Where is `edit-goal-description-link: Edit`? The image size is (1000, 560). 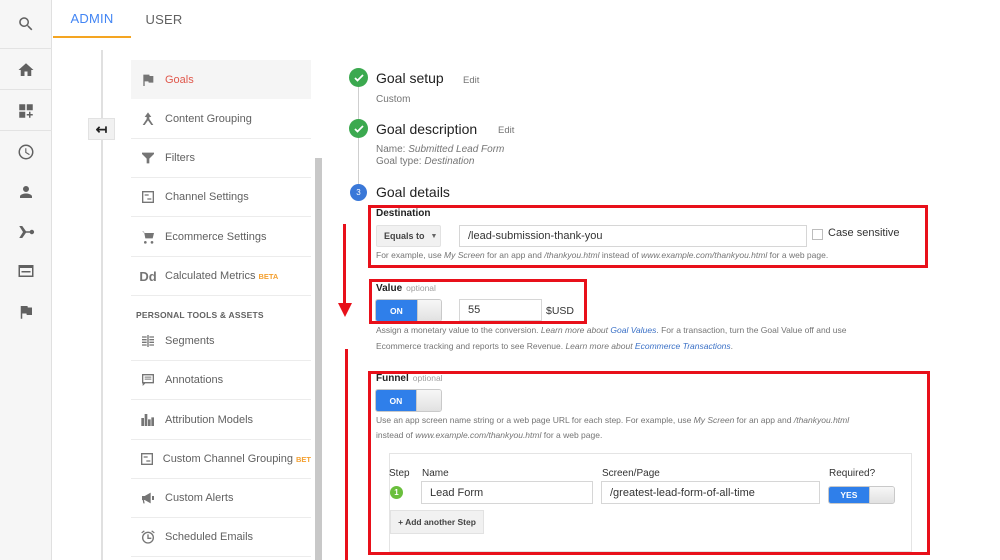
edit-goal-description-link: Edit is located at coordinates (506, 130).